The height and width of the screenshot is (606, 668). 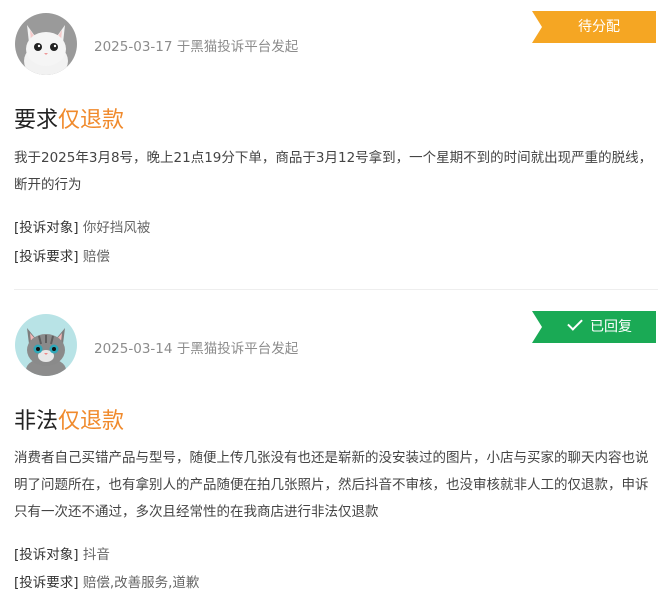 I want to click on complaint-request: [投诉要求] 赔偿, so click(x=62, y=255).